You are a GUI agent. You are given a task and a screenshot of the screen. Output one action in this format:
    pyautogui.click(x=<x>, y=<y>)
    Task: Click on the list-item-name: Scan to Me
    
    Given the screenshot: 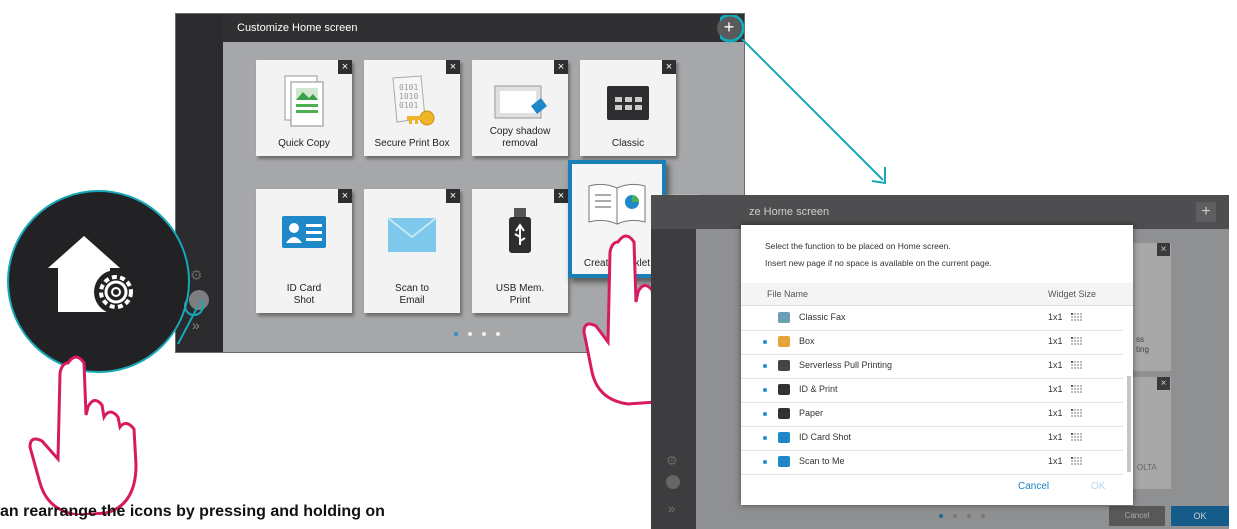 What is the action you would take?
    pyautogui.click(x=822, y=461)
    